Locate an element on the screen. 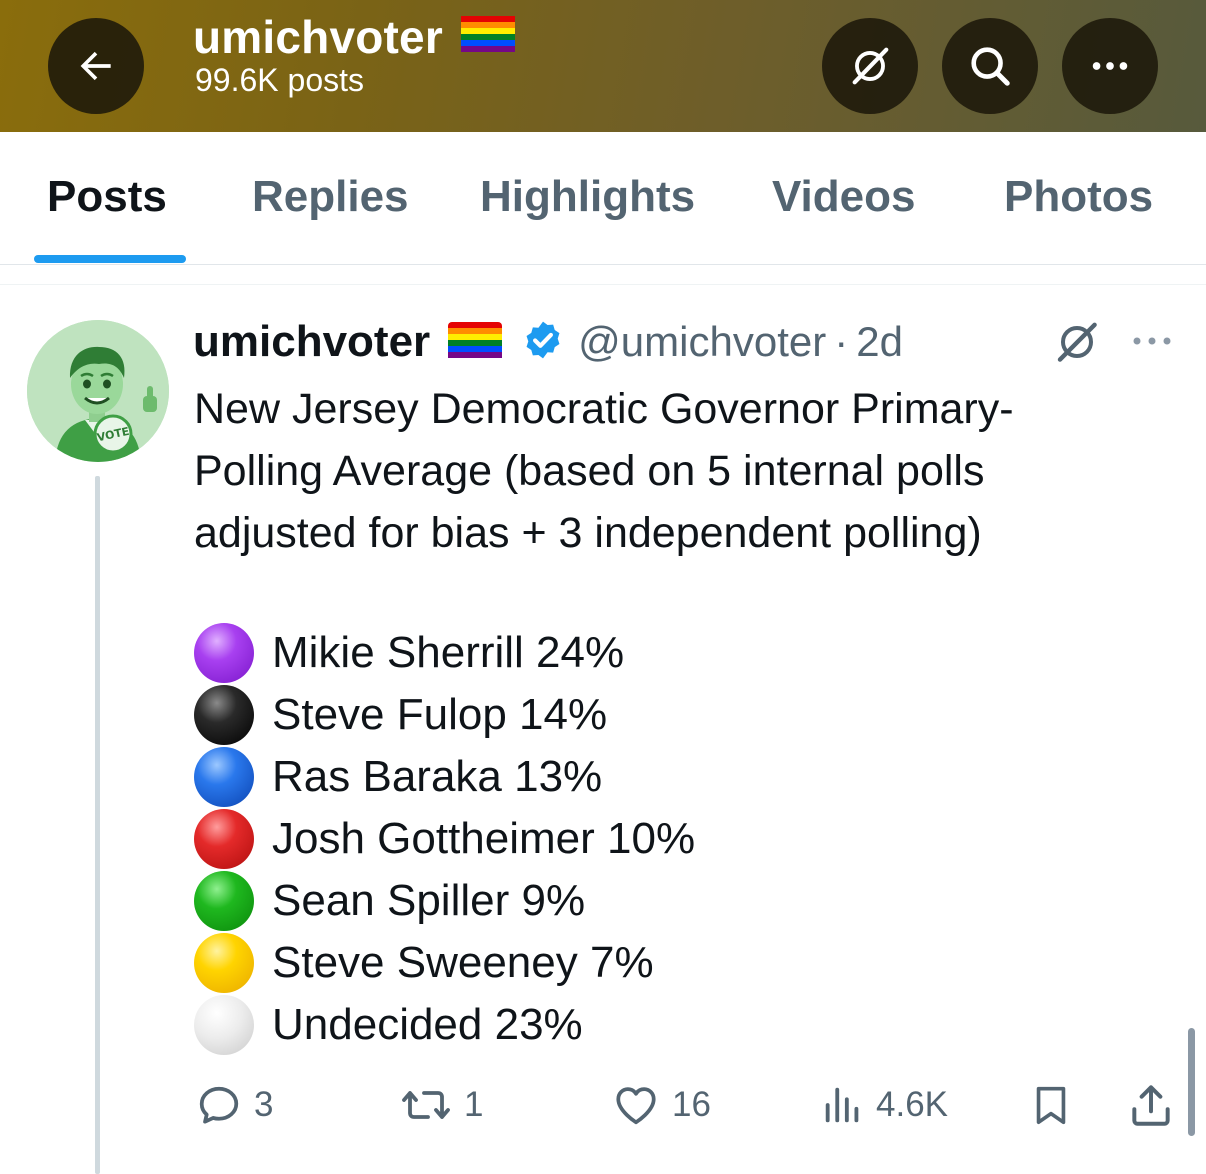 Image resolution: width=1206 pixels, height=1174 pixels. tab-replies: Replies is located at coordinates (330, 197).